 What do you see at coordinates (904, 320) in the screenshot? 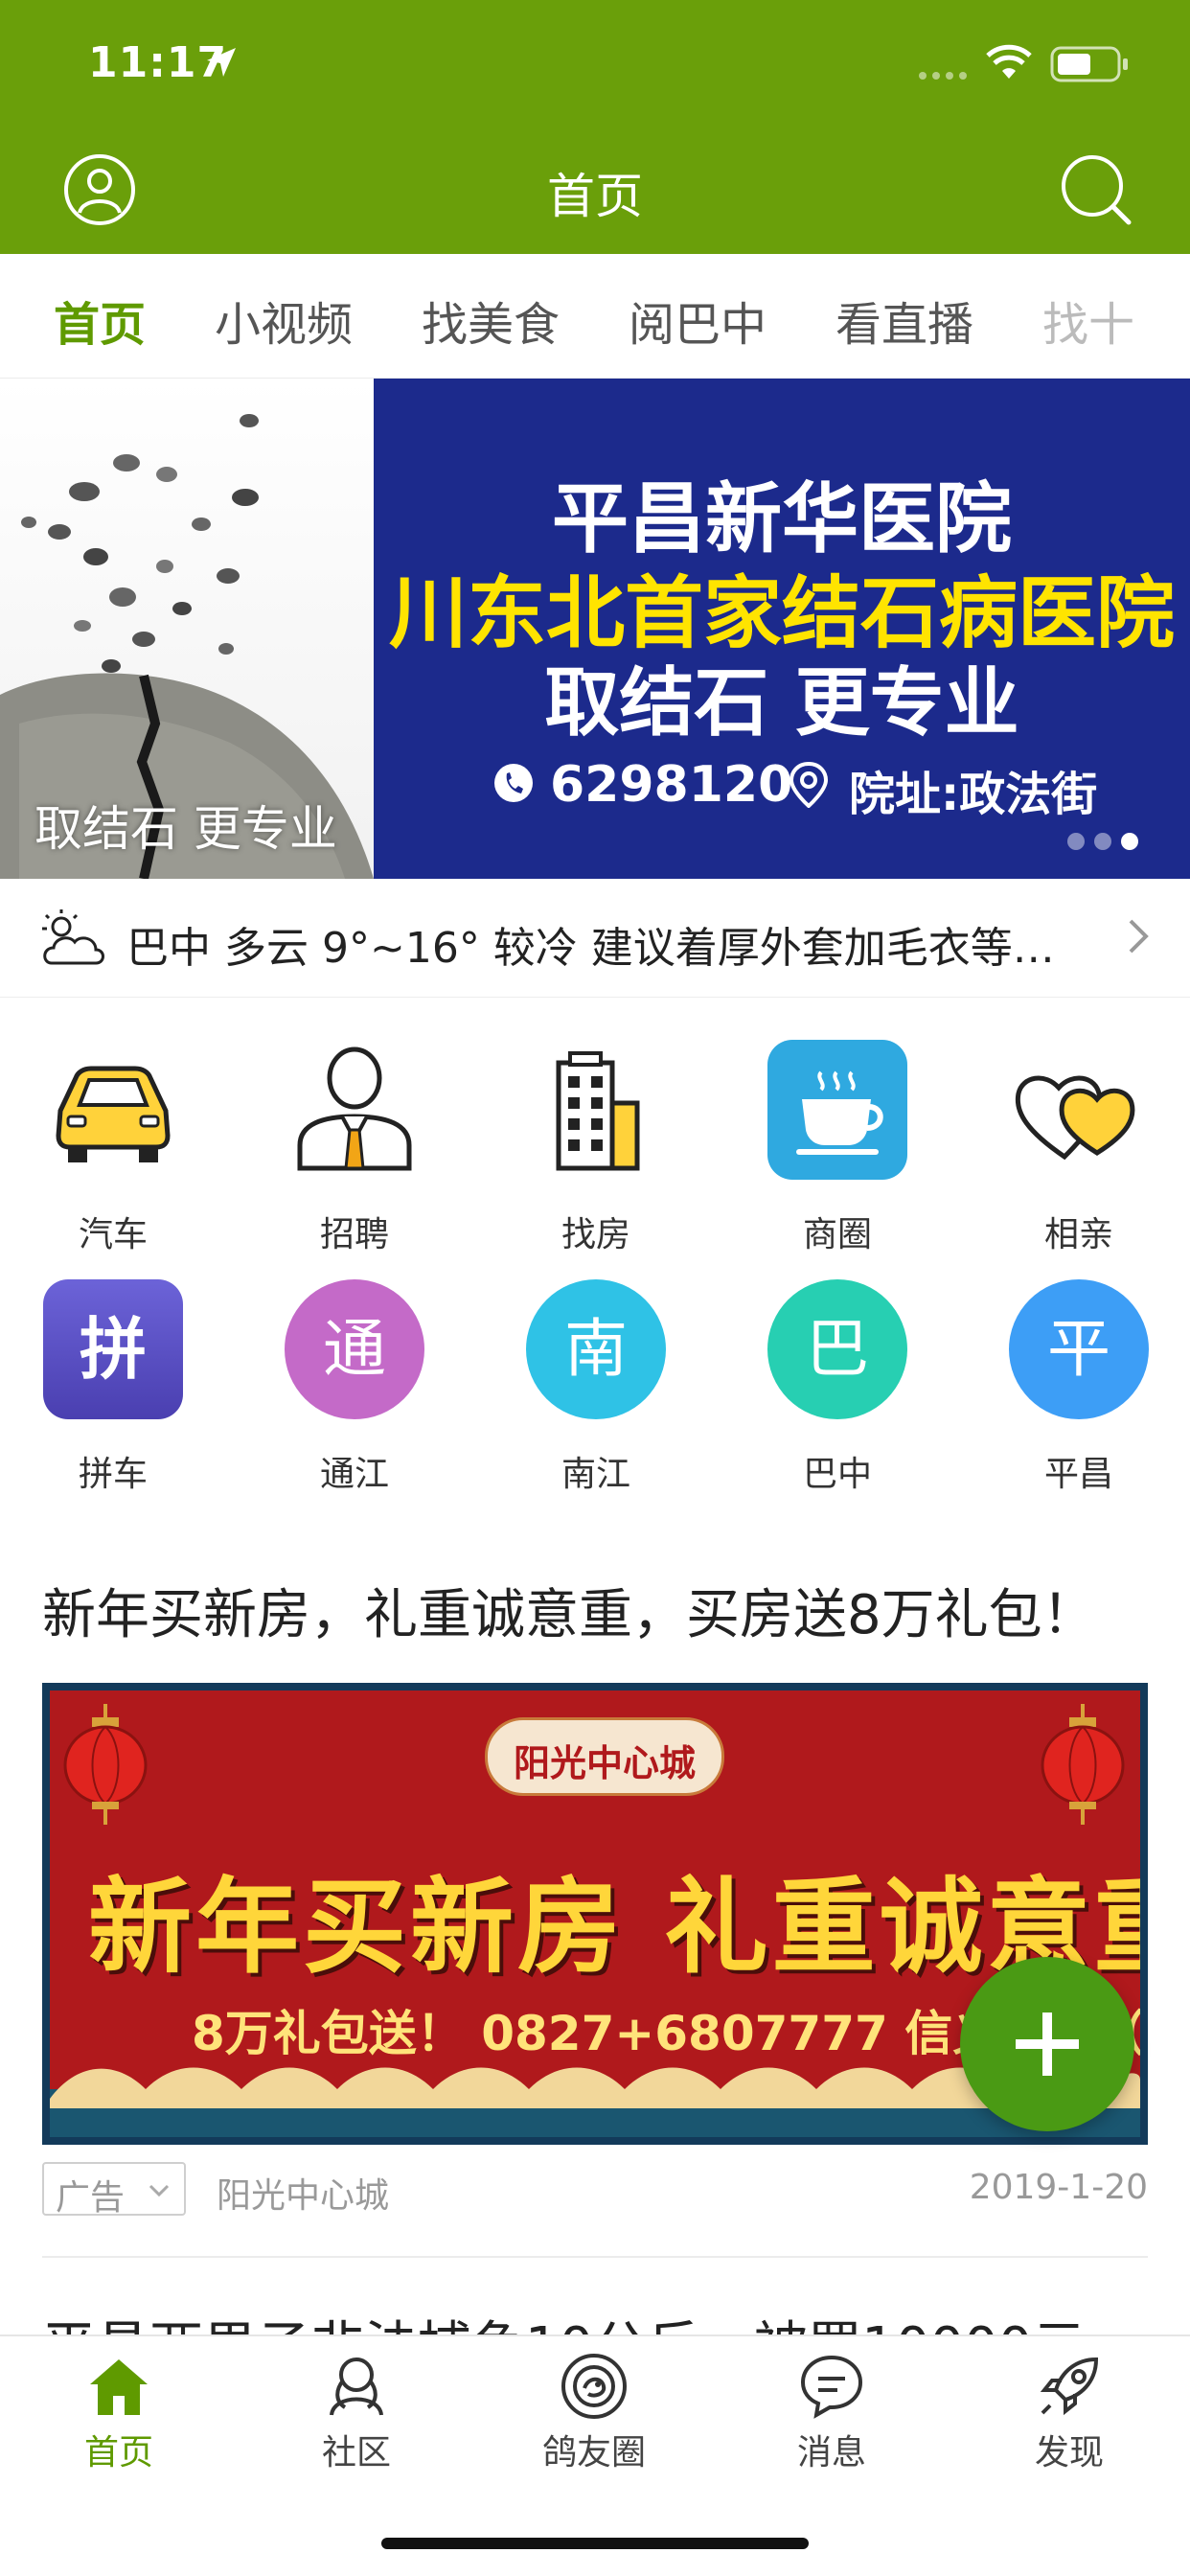
I see `tab-live: 看直播` at bounding box center [904, 320].